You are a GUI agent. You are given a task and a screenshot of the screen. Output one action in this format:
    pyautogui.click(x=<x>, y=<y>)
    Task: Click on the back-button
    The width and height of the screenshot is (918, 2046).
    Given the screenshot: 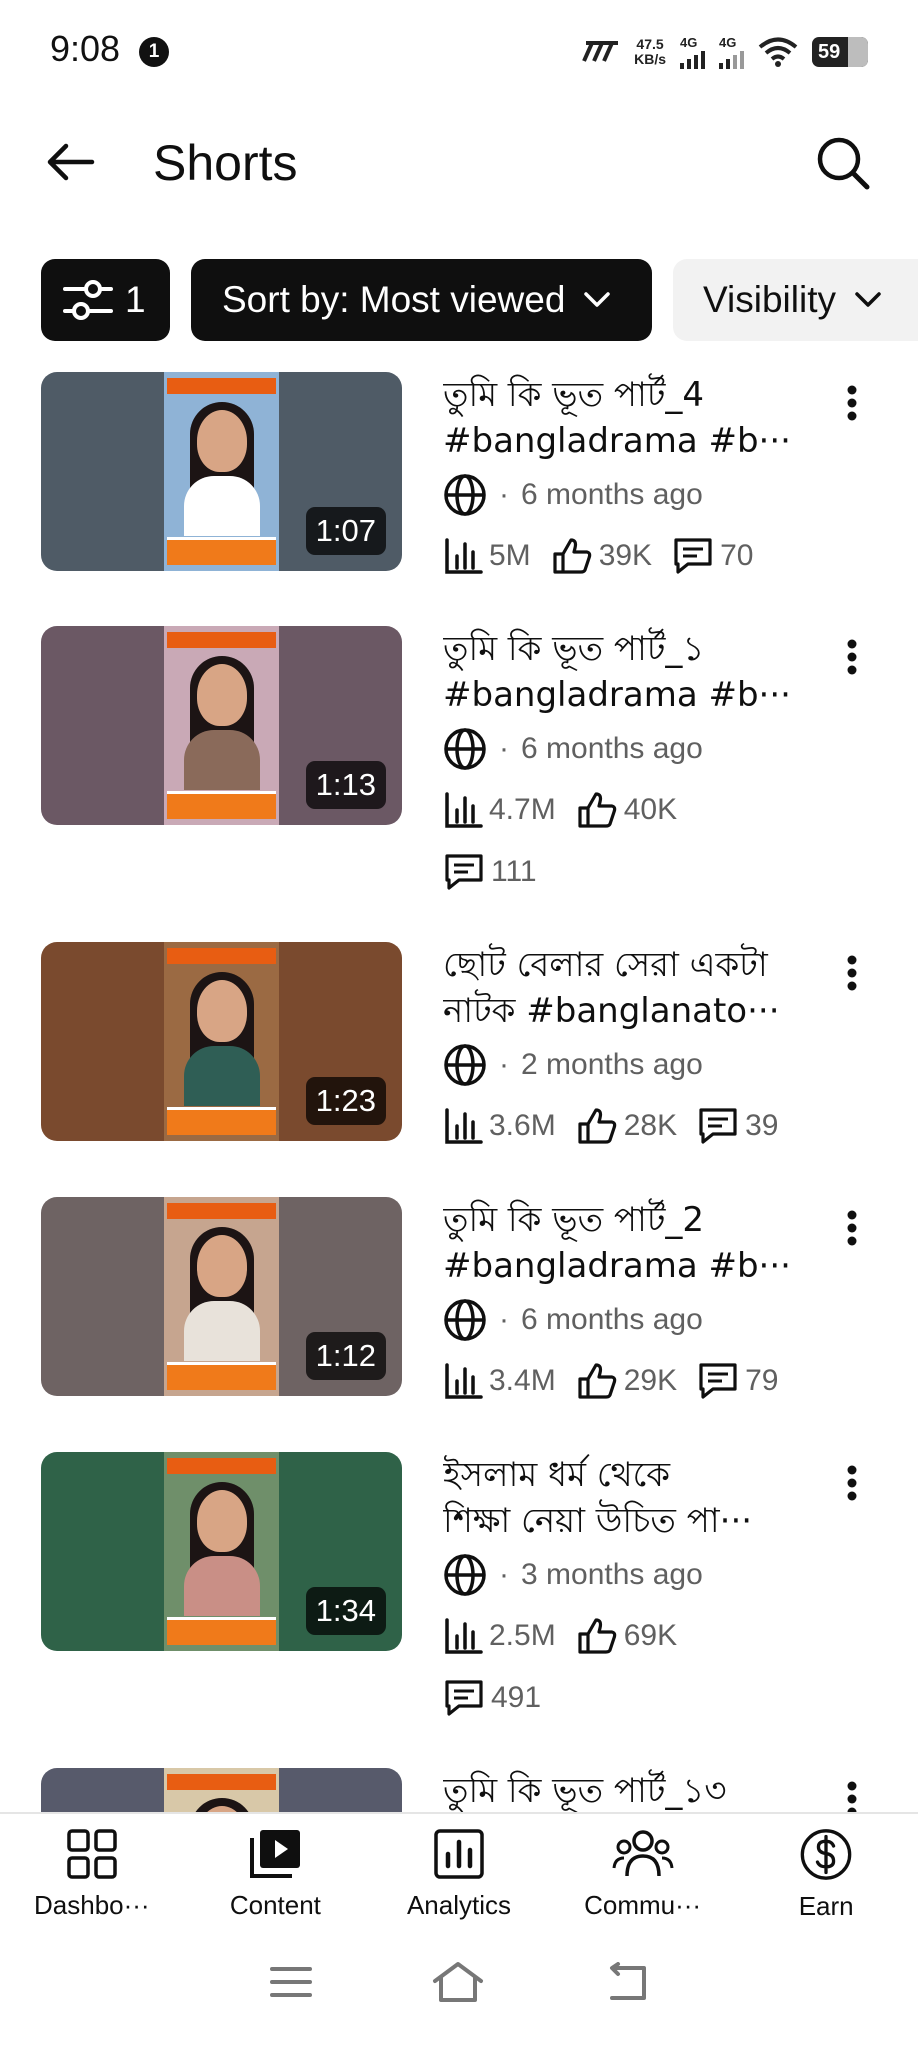 What is the action you would take?
    pyautogui.click(x=70, y=162)
    